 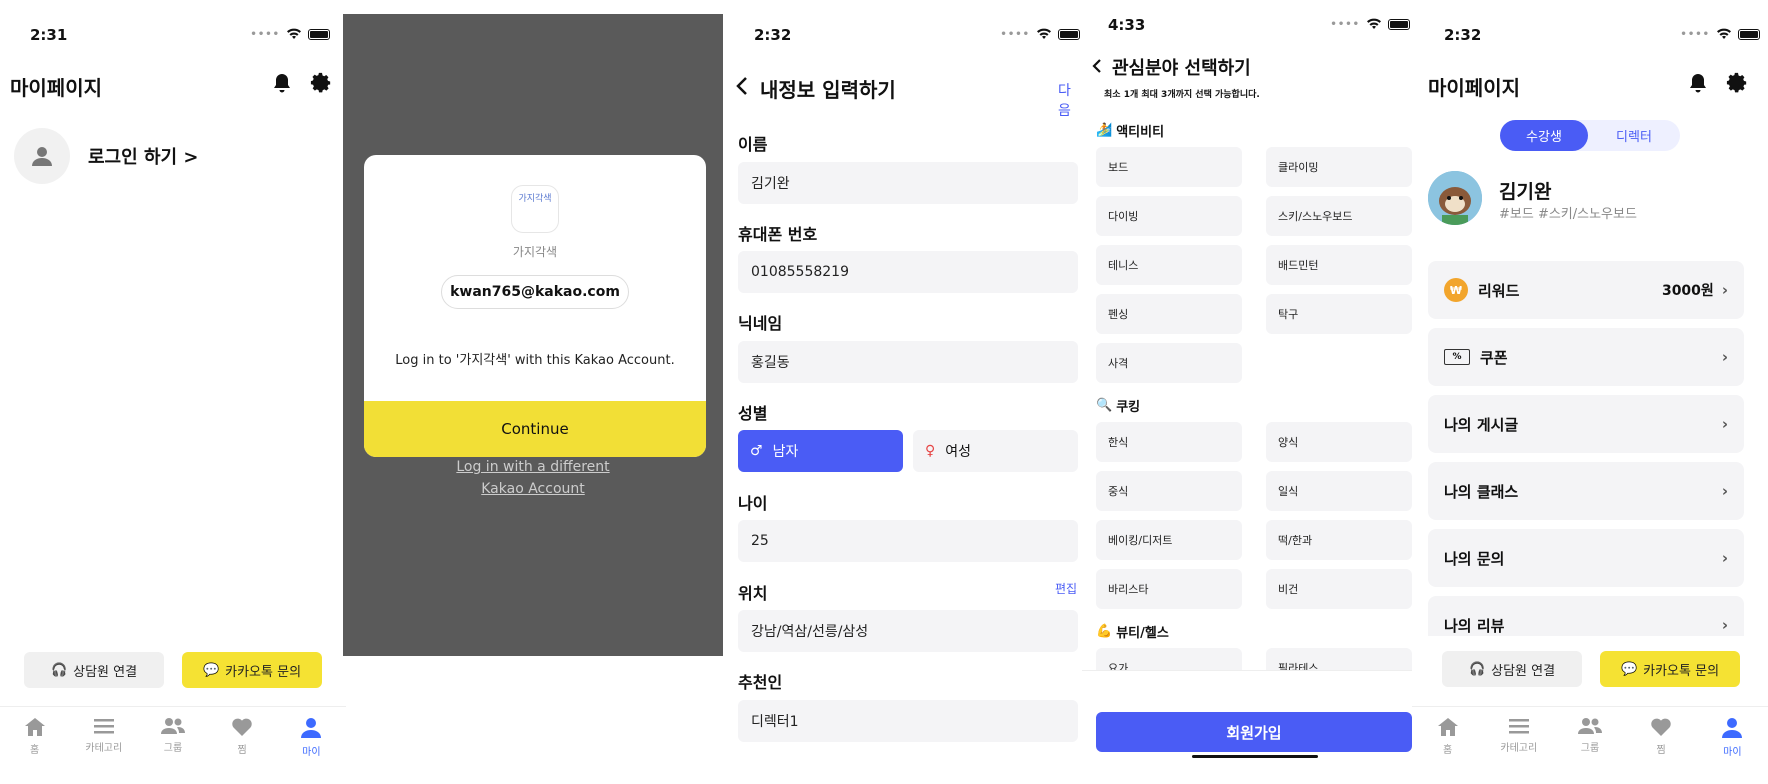 What do you see at coordinates (173, 34) in the screenshot?
I see `status-bar: 2:31 ••••` at bounding box center [173, 34].